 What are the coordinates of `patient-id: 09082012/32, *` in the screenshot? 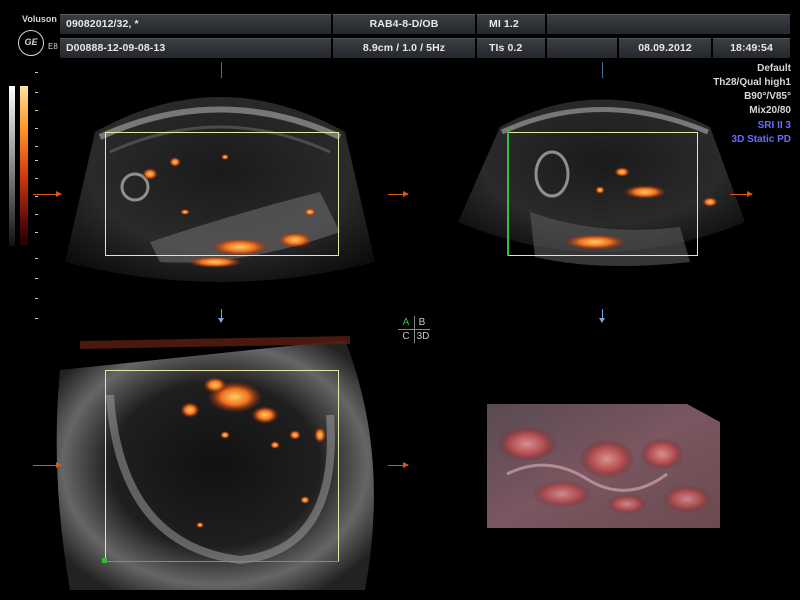 It's located at (195, 24).